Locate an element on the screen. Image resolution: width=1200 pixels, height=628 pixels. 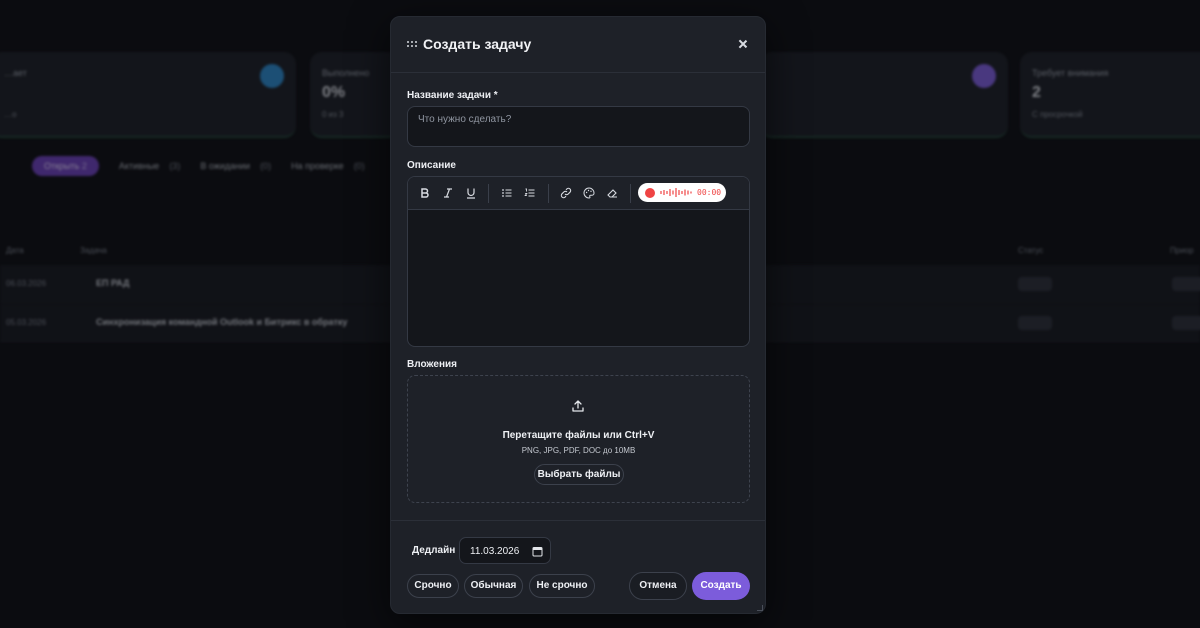
description-editor: 00:00 is located at coordinates (578, 261).